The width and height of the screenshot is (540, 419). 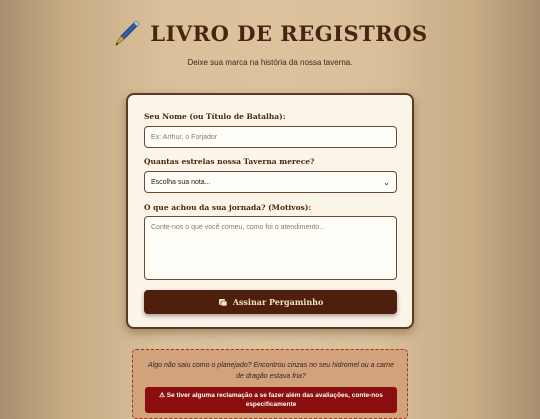 I want to click on submit-label: Assinar Pergaminho, so click(x=278, y=302).